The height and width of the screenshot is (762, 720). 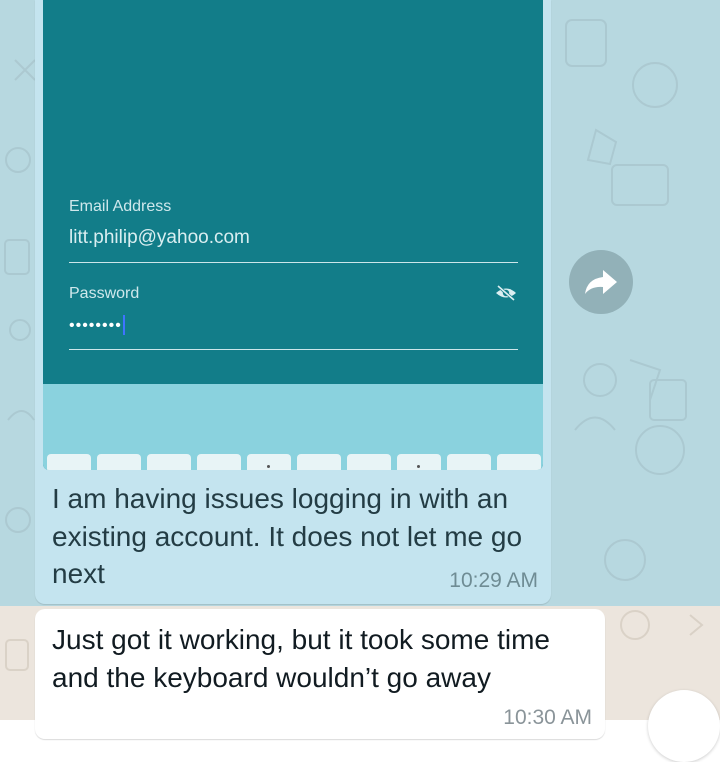 What do you see at coordinates (293, 262) in the screenshot?
I see `email-underline` at bounding box center [293, 262].